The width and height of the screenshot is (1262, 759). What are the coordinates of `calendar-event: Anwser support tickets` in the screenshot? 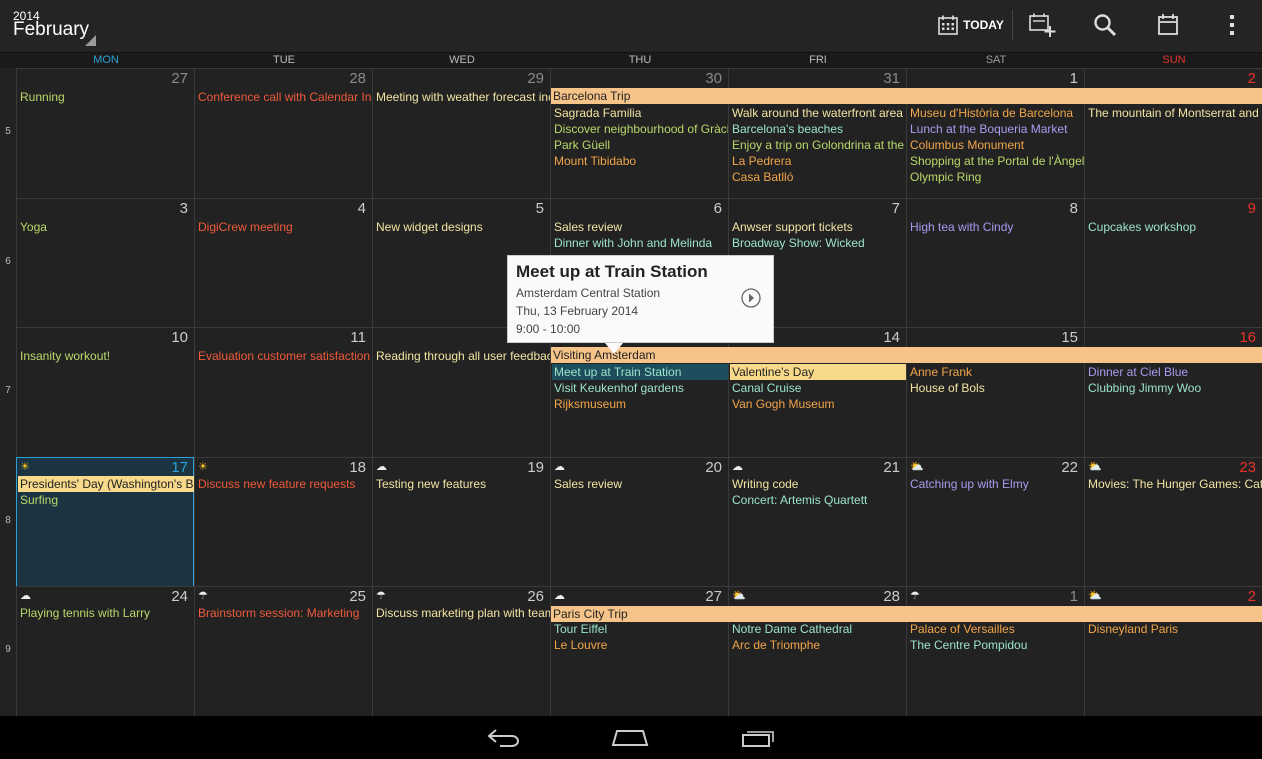 It's located at (818, 227).